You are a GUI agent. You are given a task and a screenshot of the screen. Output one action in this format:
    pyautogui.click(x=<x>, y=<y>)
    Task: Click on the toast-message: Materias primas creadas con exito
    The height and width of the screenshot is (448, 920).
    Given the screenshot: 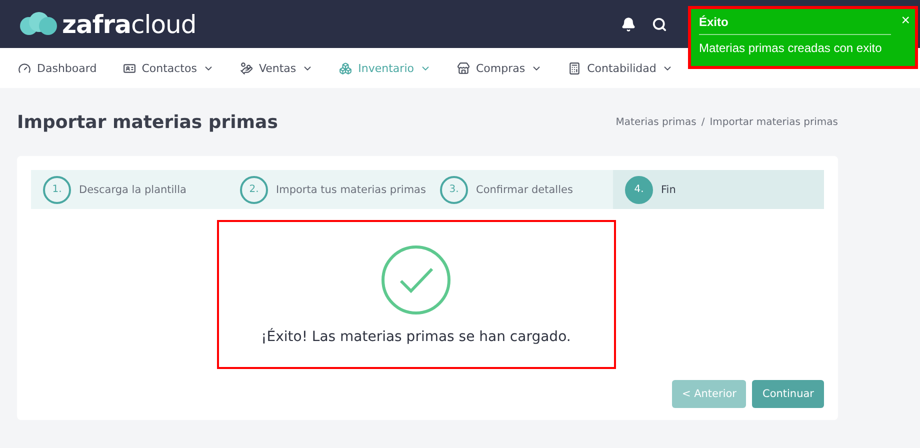 What is the action you would take?
    pyautogui.click(x=791, y=48)
    